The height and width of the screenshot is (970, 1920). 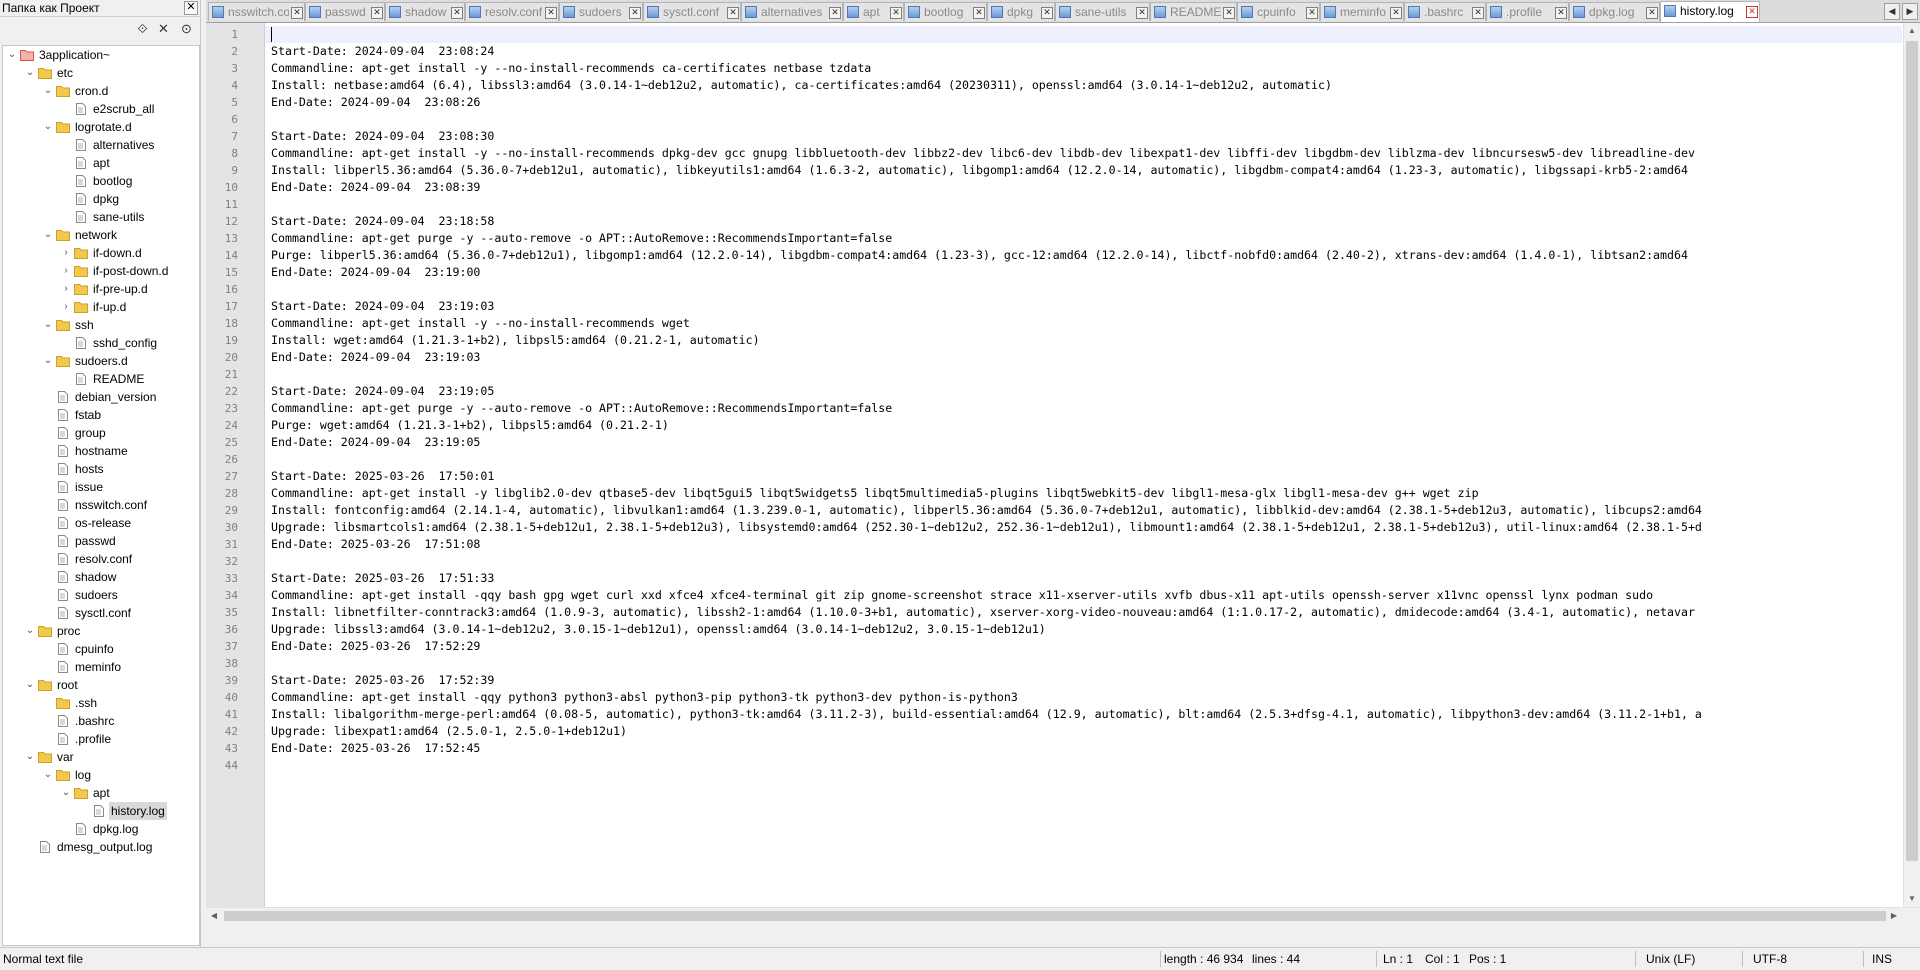 I want to click on horizontal-scrollbar: ◀ ▶, so click(x=1063, y=915).